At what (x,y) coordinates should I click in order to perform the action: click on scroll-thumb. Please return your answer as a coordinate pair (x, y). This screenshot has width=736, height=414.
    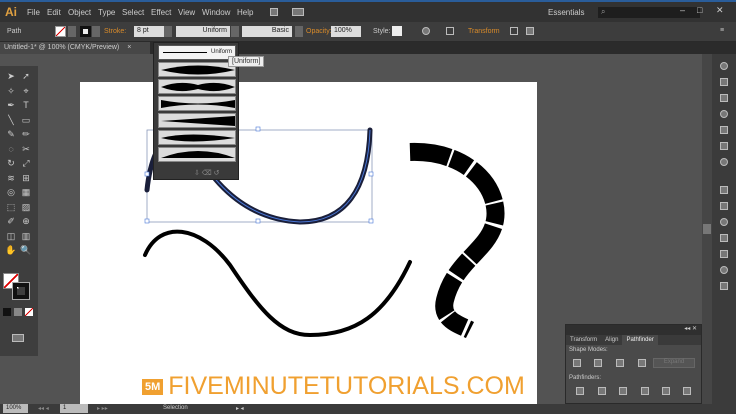
    Looking at the image, I should click on (707, 229).